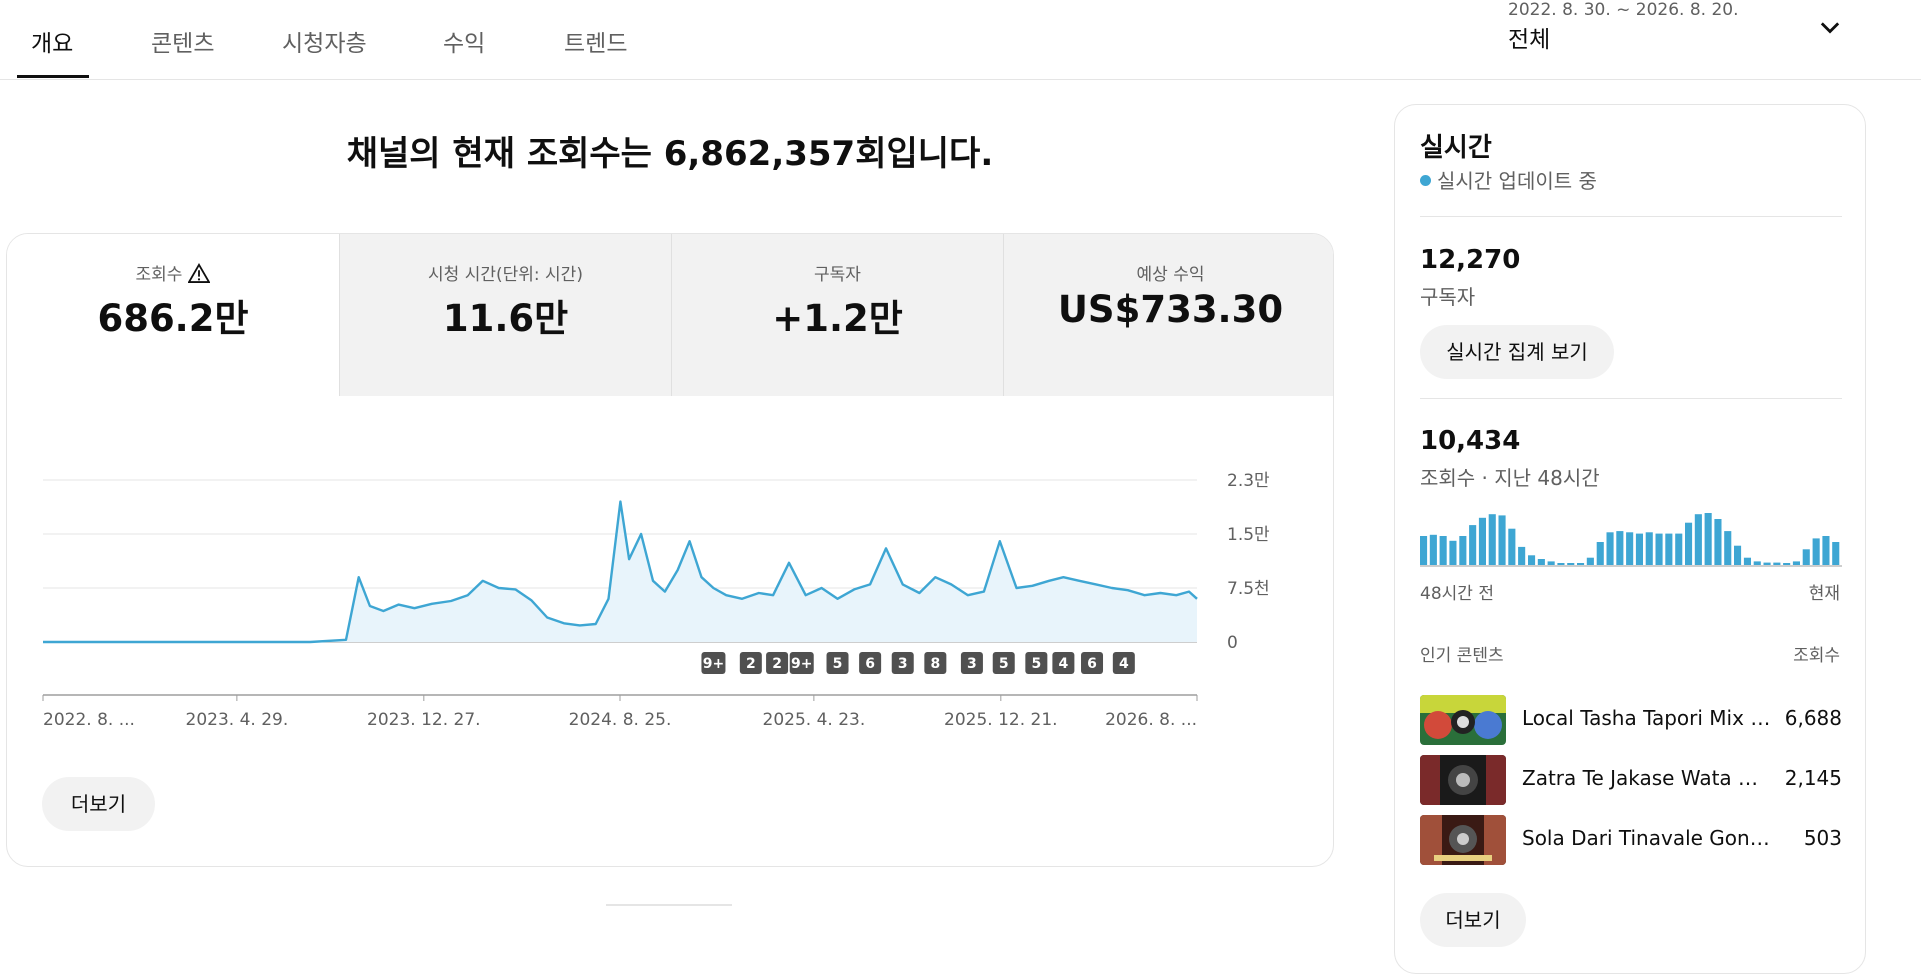  Describe the element at coordinates (52, 41) in the screenshot. I see `tab-overview: 개요` at that location.